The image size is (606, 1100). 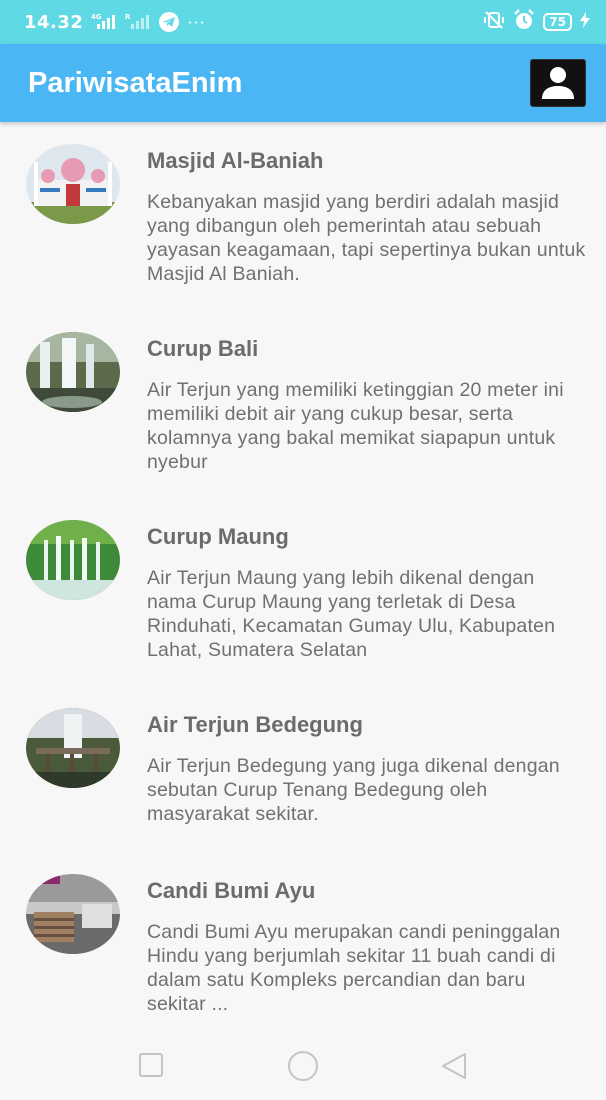 I want to click on temple-thumbnail, so click(x=73, y=914).